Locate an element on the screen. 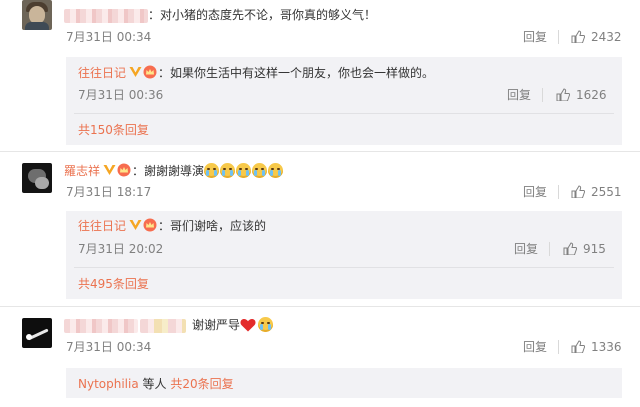 The image size is (640, 407). reply-users-suffix: 等人 is located at coordinates (154, 384).